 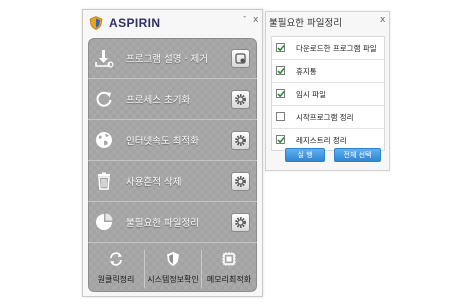 I want to click on menu-item-process-reset: 프로세스 초기화, so click(x=172, y=99).